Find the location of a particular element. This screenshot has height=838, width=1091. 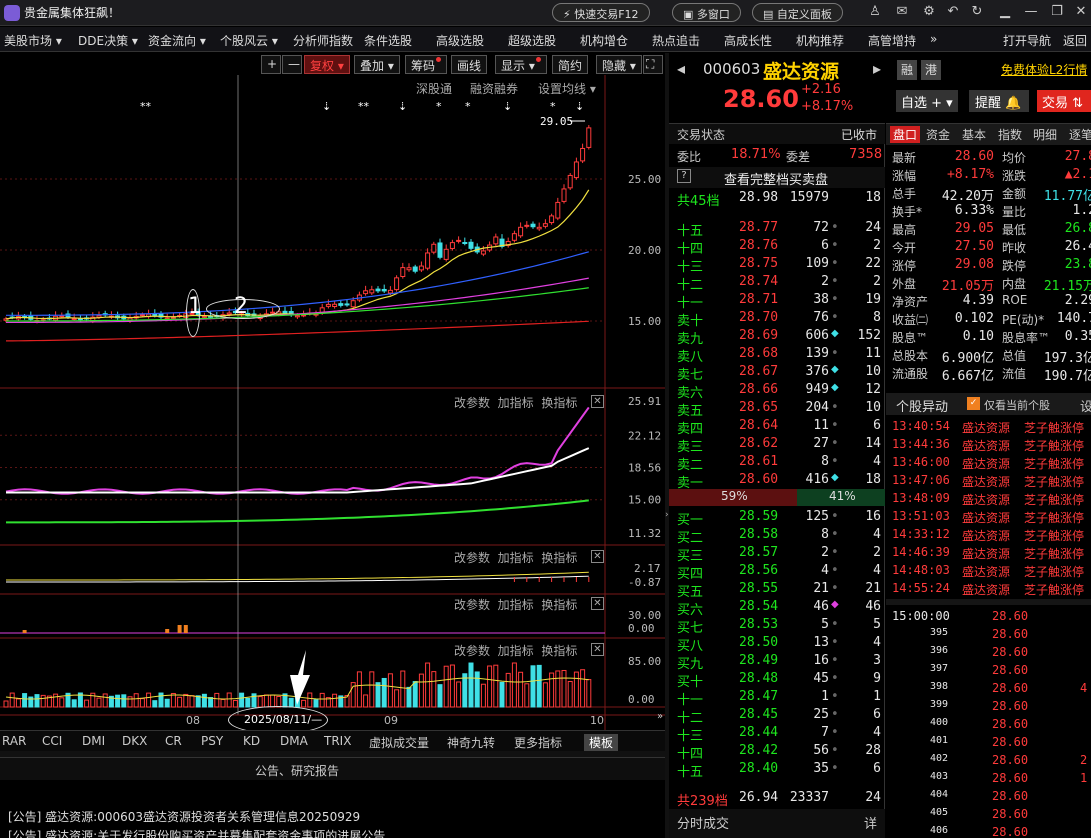

yidong-settings: 设 is located at coordinates (1085, 405).